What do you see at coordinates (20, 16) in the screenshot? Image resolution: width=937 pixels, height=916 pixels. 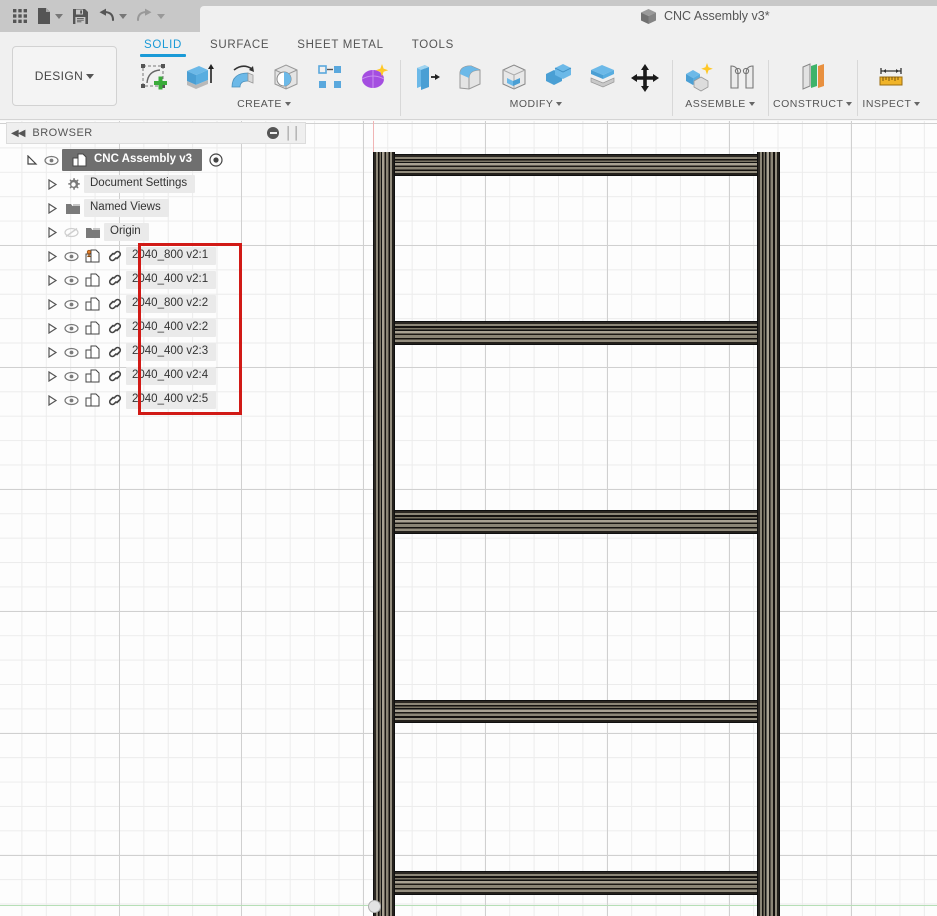 I see `app-grid-button` at bounding box center [20, 16].